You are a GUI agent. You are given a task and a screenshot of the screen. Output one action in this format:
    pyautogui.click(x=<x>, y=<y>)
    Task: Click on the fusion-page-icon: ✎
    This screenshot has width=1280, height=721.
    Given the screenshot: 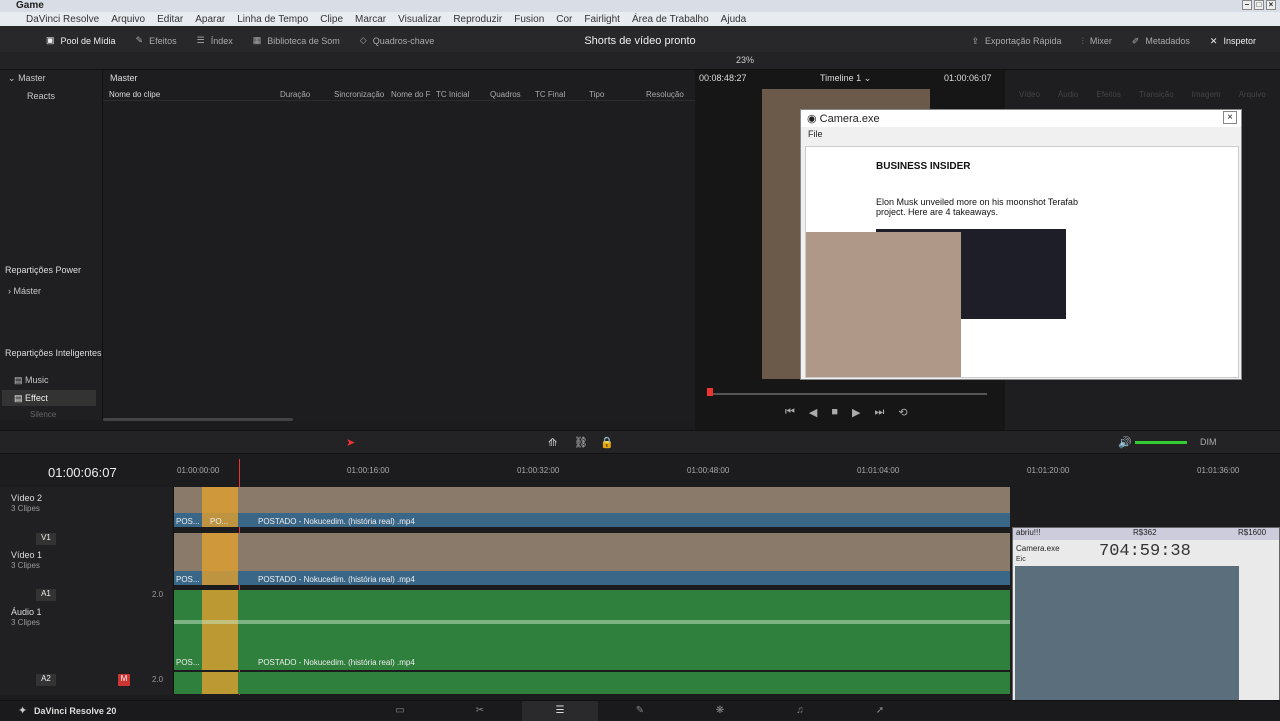 What is the action you would take?
    pyautogui.click(x=640, y=711)
    